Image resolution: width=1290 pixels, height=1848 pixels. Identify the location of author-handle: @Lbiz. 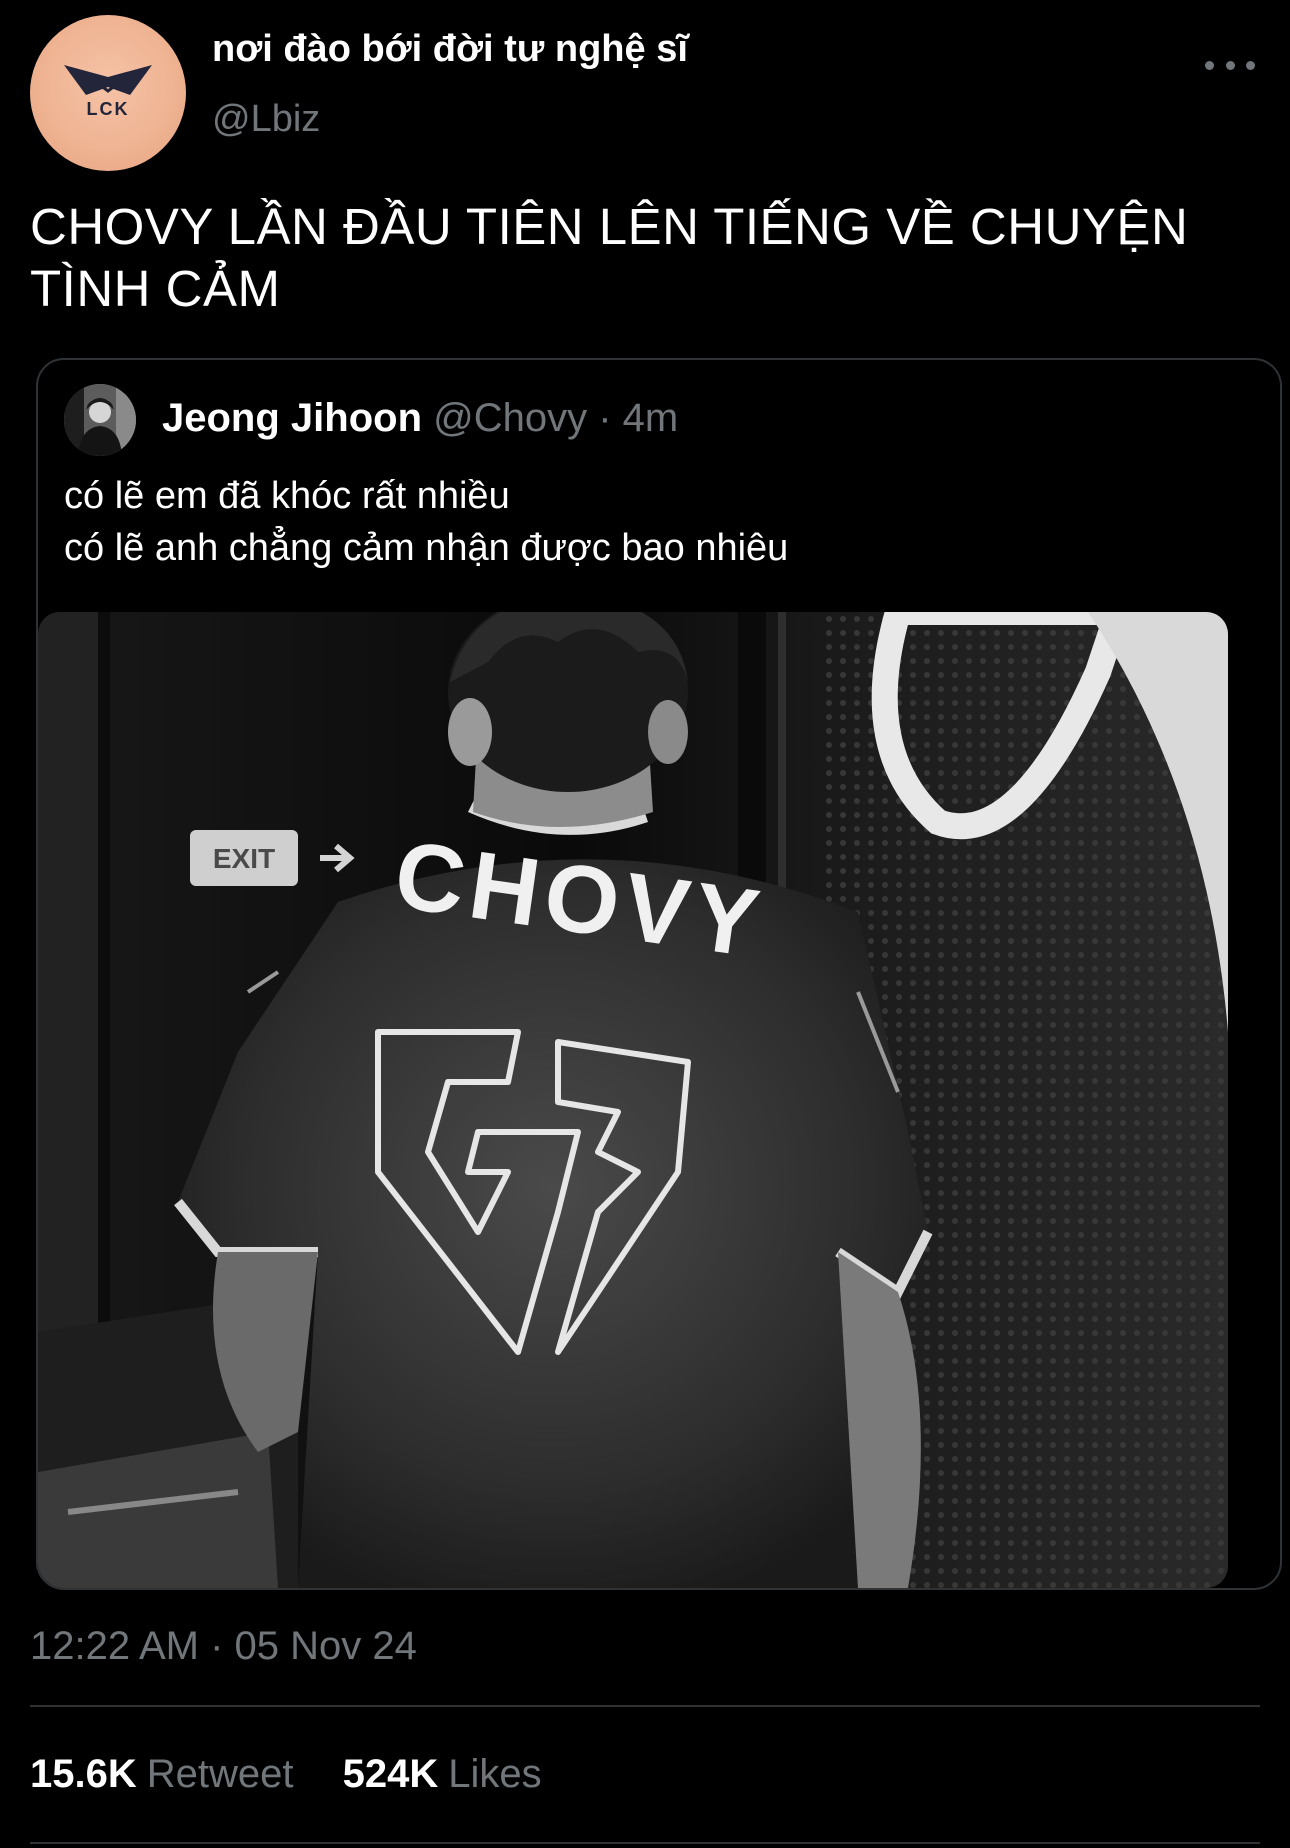
(266, 119).